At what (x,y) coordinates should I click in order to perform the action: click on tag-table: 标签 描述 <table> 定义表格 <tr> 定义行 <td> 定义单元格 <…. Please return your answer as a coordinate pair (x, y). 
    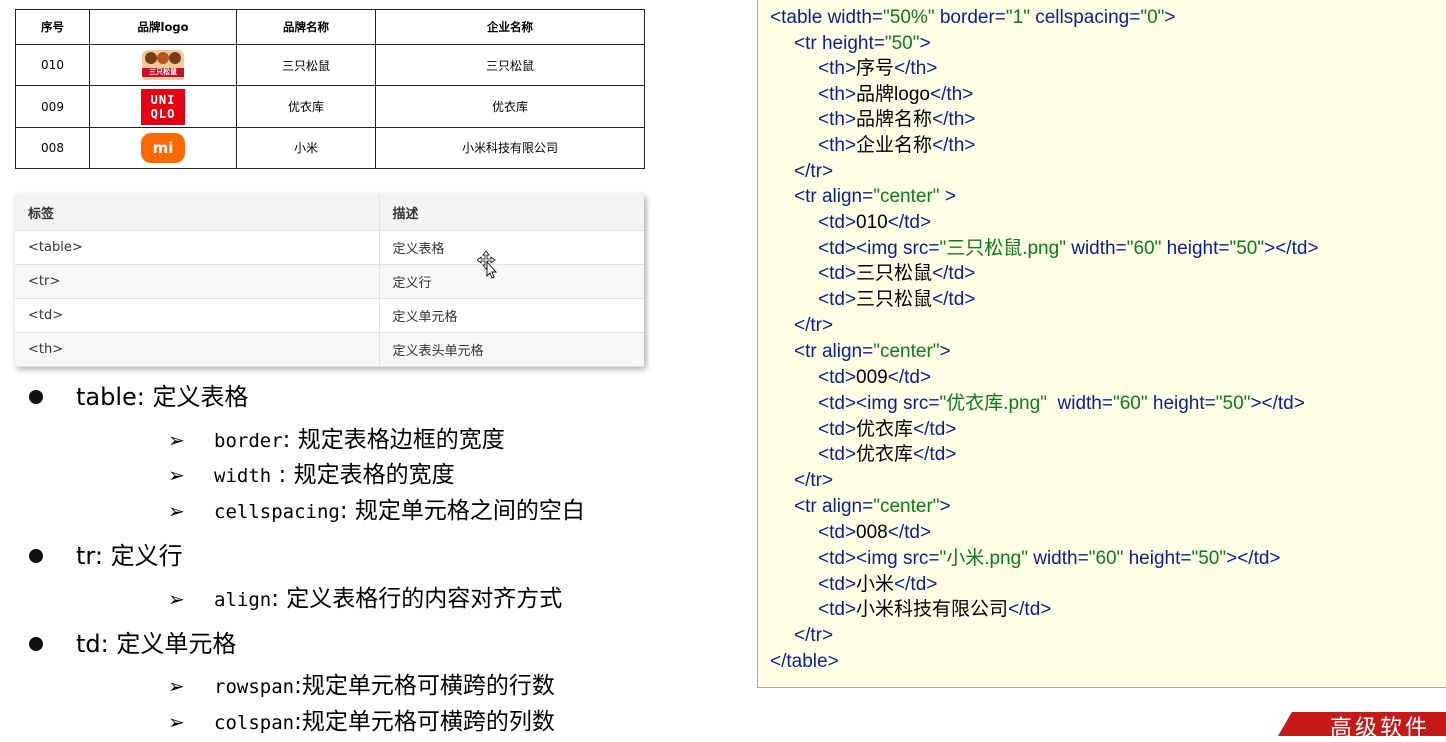
    Looking at the image, I should click on (329, 280).